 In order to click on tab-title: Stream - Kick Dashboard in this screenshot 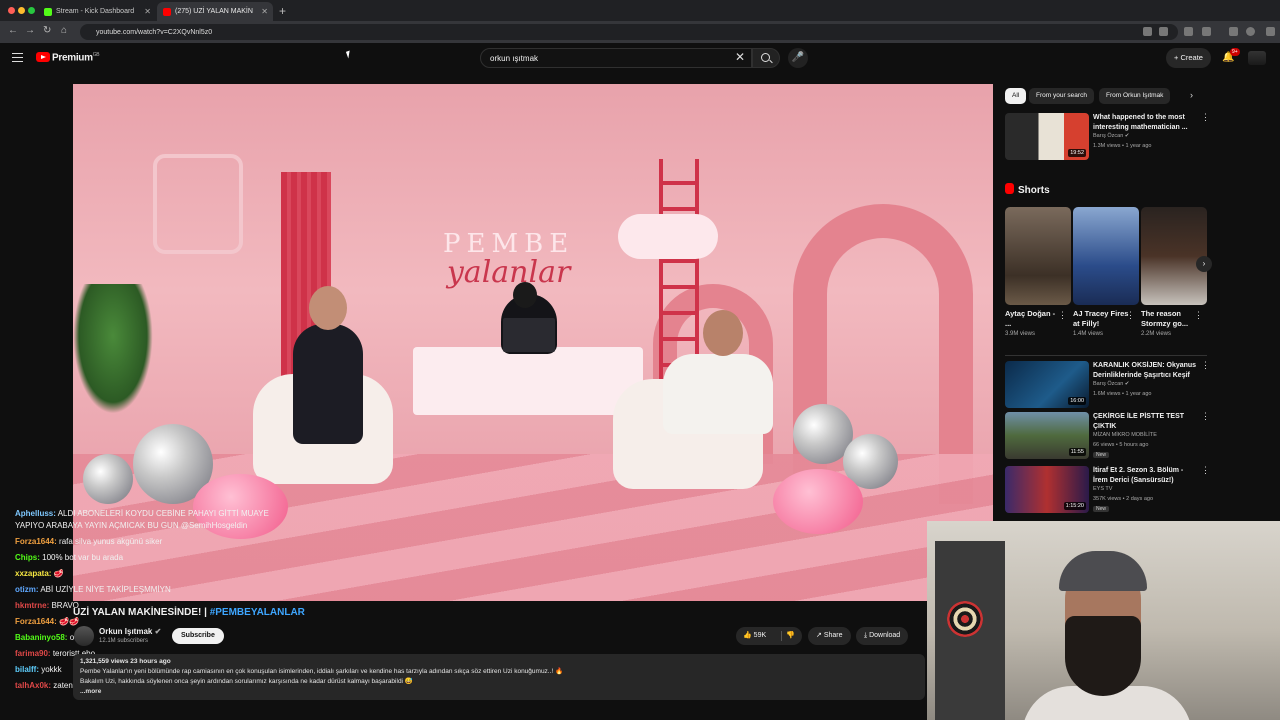, I will do `click(95, 11)`.